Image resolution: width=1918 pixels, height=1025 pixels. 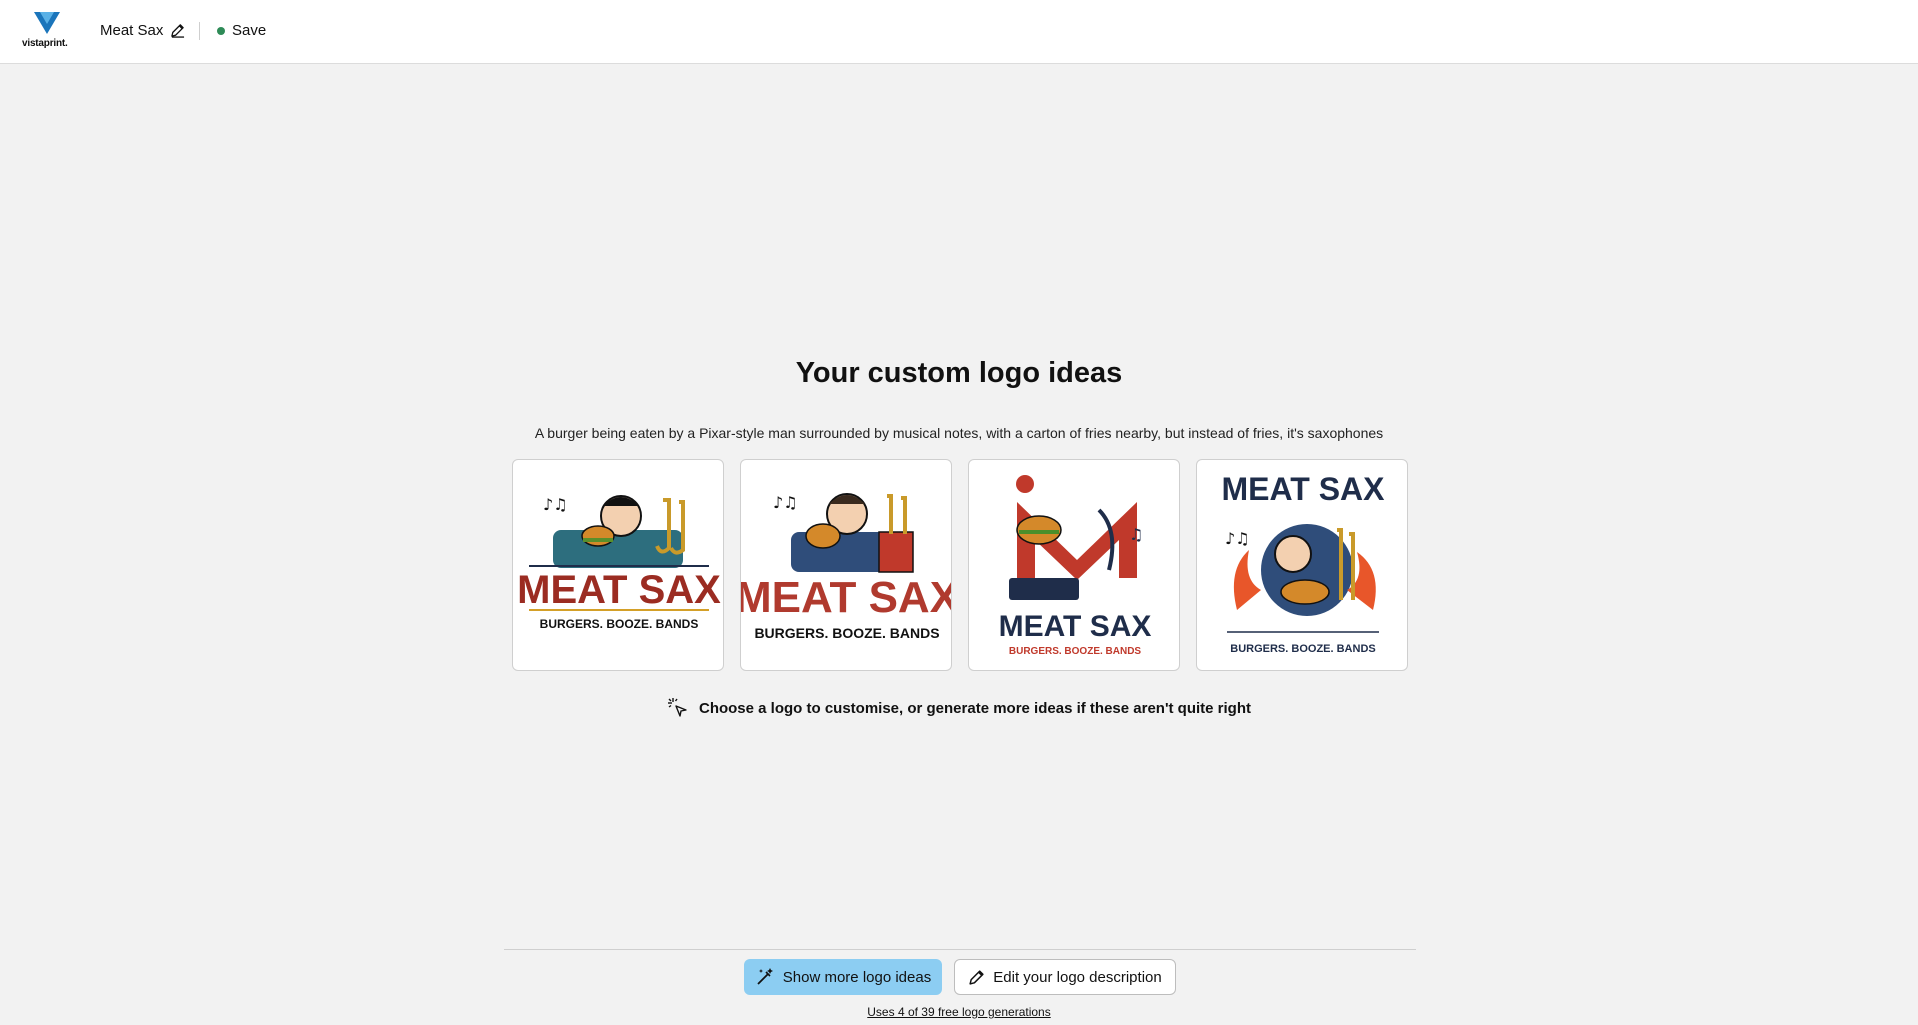 I want to click on logo-option-card-2: ♪♫ MEAT SAX BURGERS. BOOZE. BANDS, so click(x=846, y=565).